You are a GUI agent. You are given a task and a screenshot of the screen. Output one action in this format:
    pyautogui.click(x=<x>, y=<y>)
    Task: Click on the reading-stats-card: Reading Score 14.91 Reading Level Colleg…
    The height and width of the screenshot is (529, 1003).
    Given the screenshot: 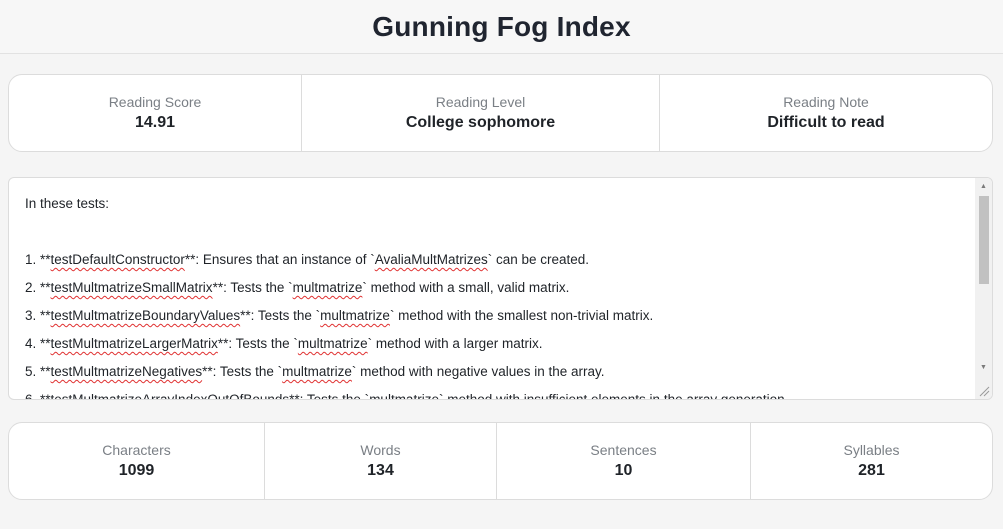 What is the action you would take?
    pyautogui.click(x=500, y=113)
    